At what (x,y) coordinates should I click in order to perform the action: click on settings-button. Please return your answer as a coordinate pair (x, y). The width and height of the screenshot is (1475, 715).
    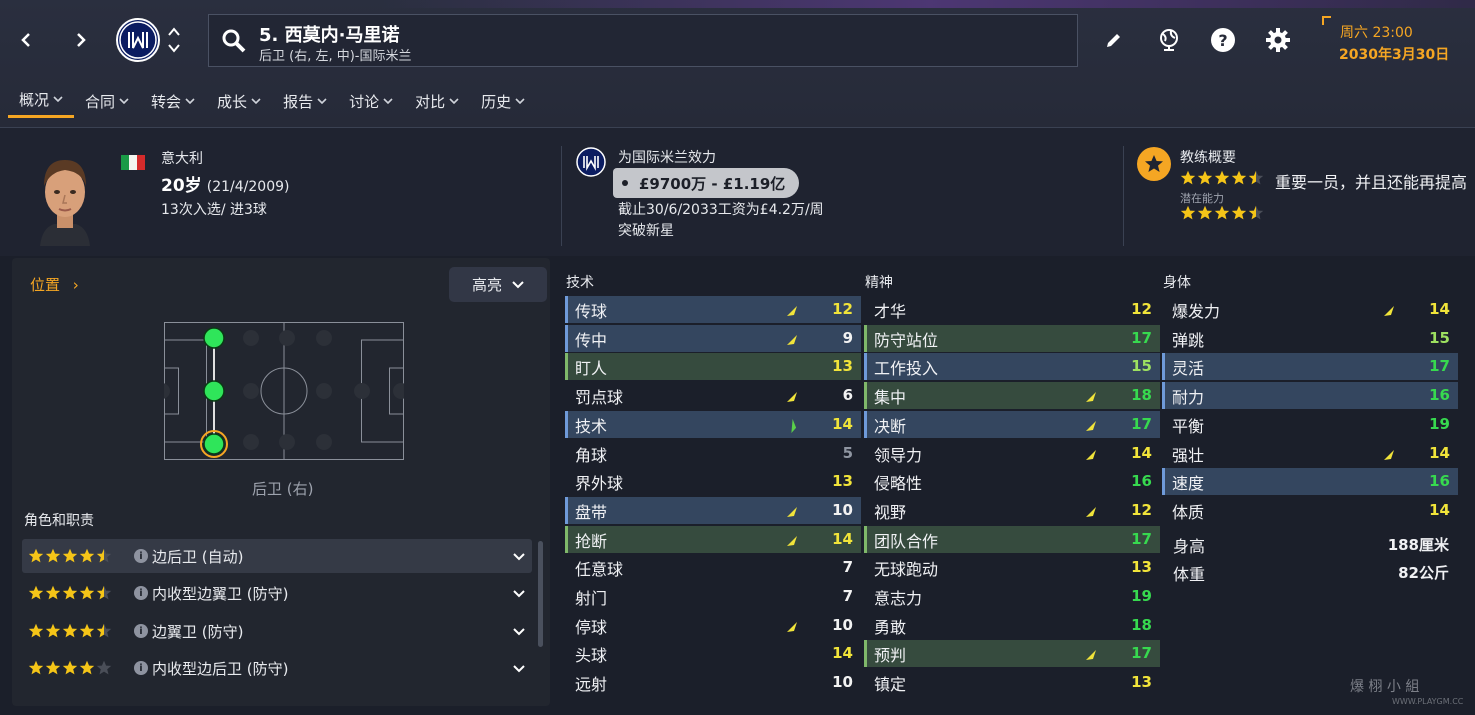
    Looking at the image, I should click on (1278, 40).